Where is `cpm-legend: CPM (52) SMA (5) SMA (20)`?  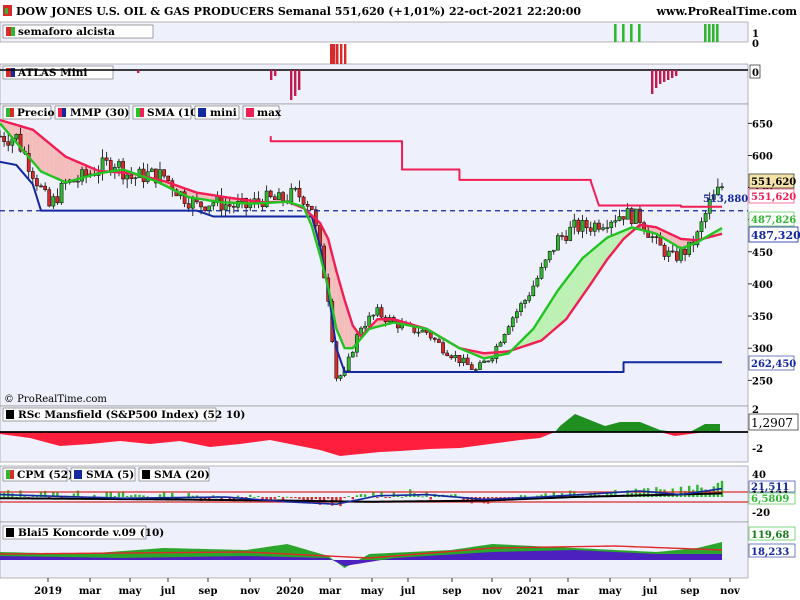 cpm-legend: CPM (52) SMA (5) SMA (20) is located at coordinates (106, 474).